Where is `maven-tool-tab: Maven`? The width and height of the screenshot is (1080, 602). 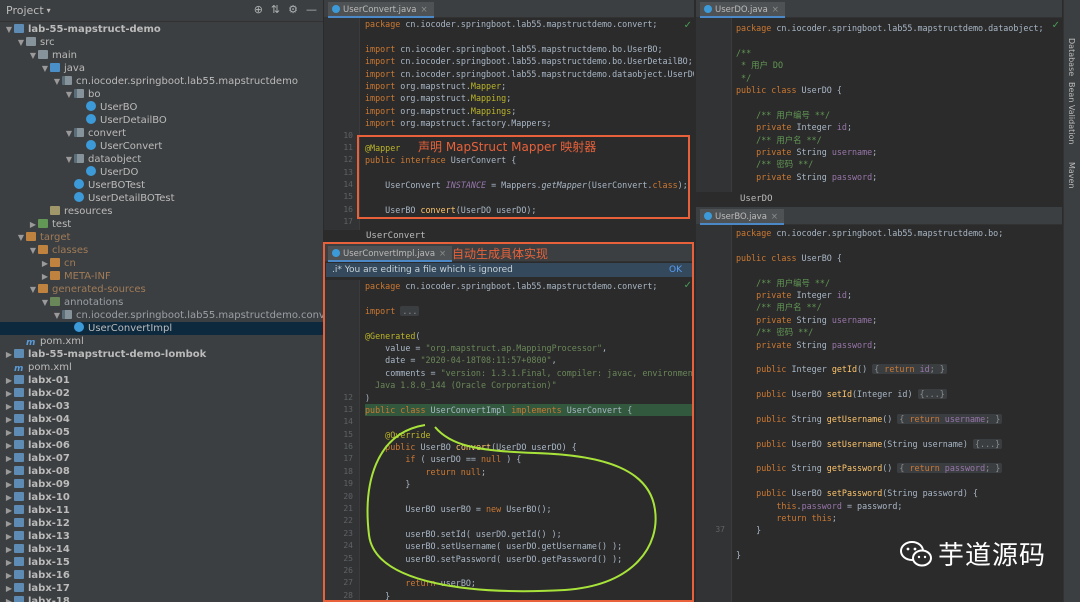
maven-tool-tab: Maven is located at coordinates (1071, 175).